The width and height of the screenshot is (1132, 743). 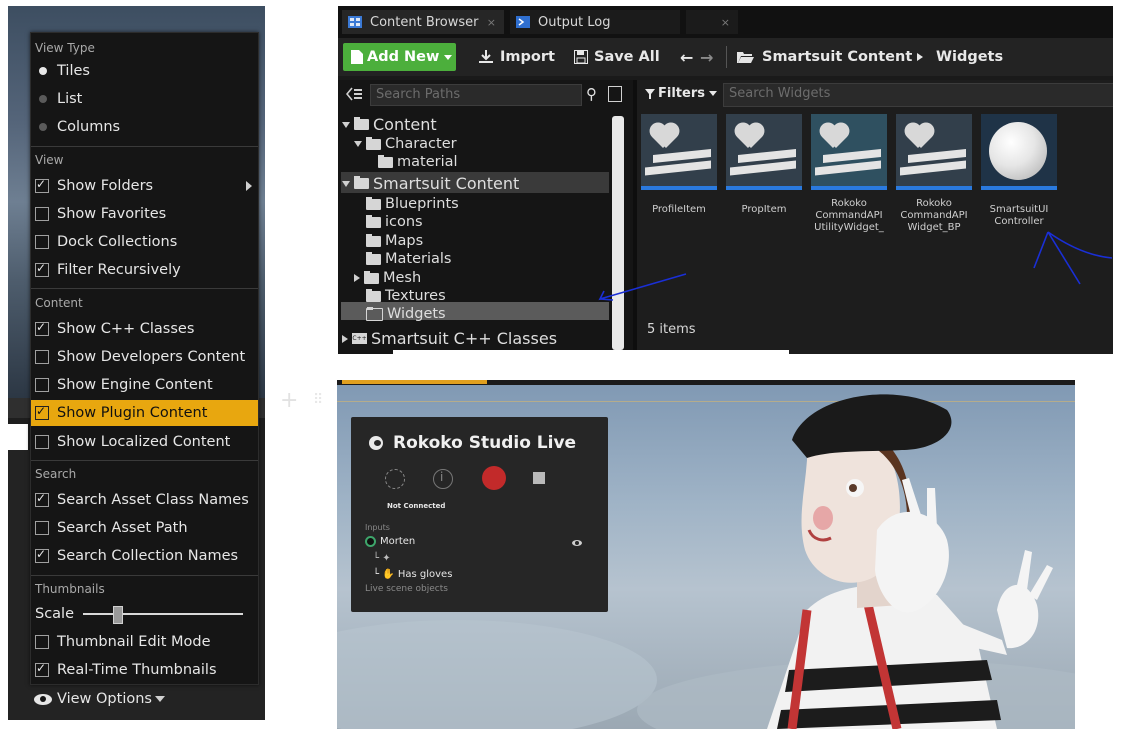 What do you see at coordinates (416, 506) in the screenshot?
I see `connection-status: Not Connected` at bounding box center [416, 506].